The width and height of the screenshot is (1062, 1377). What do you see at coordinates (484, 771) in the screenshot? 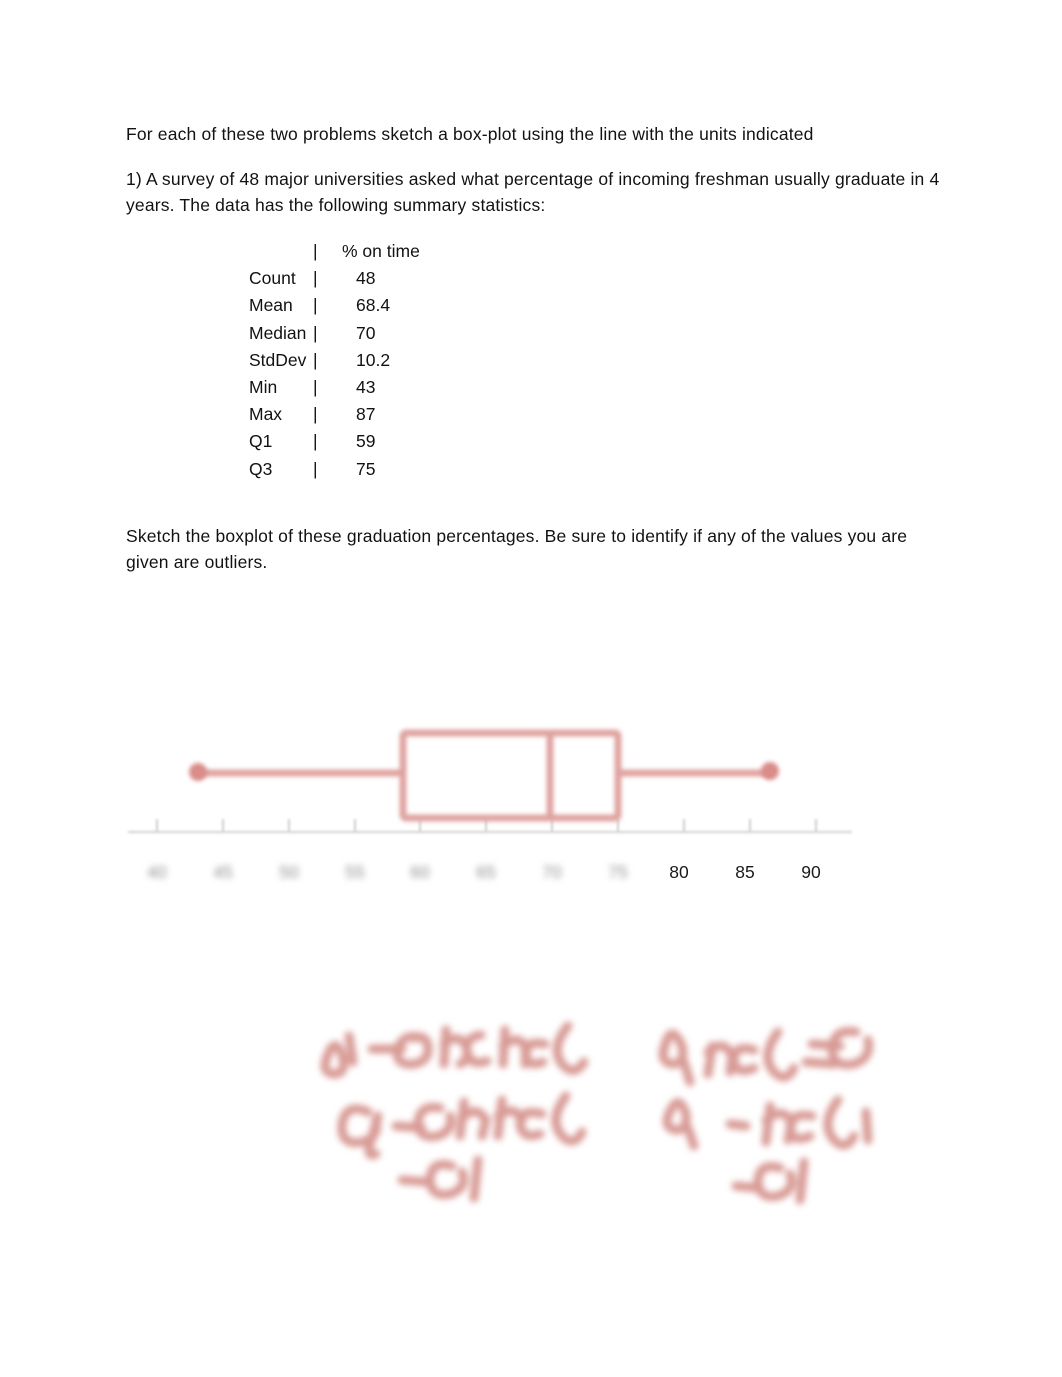
I see `whisker-endpoint-markers` at bounding box center [484, 771].